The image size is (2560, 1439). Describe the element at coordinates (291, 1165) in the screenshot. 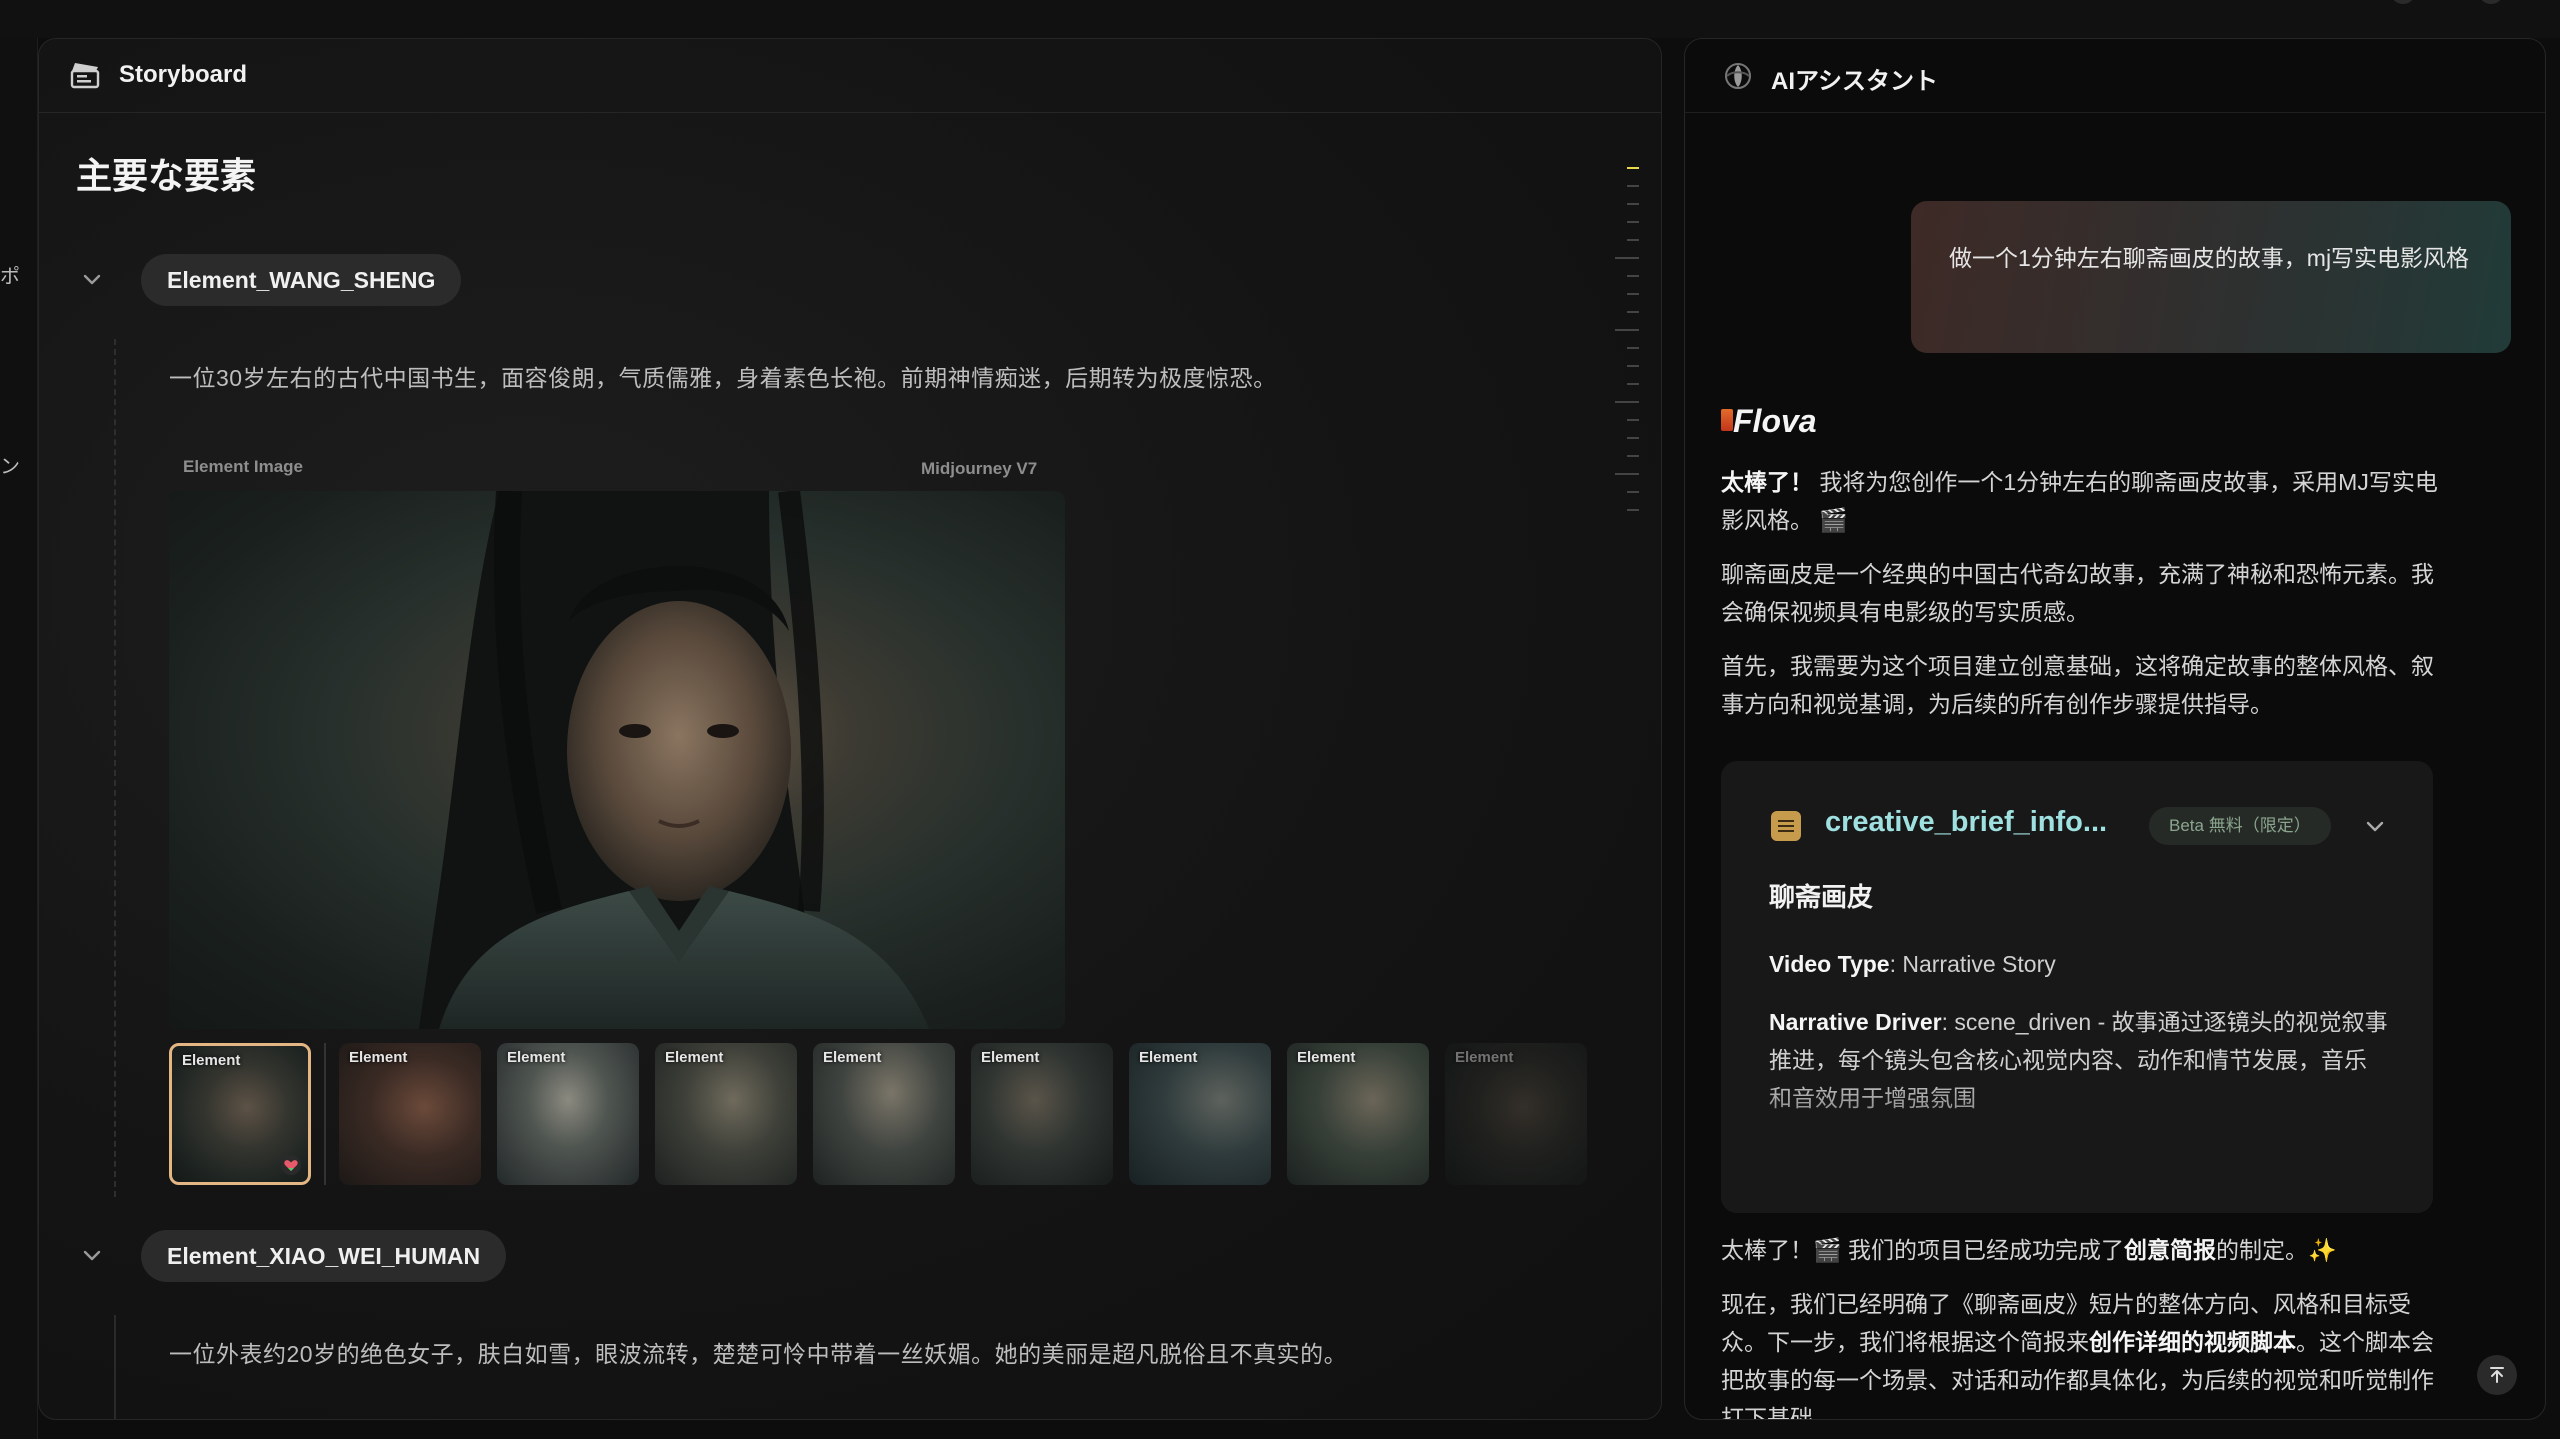

I see `favorite-heart-icon` at that location.